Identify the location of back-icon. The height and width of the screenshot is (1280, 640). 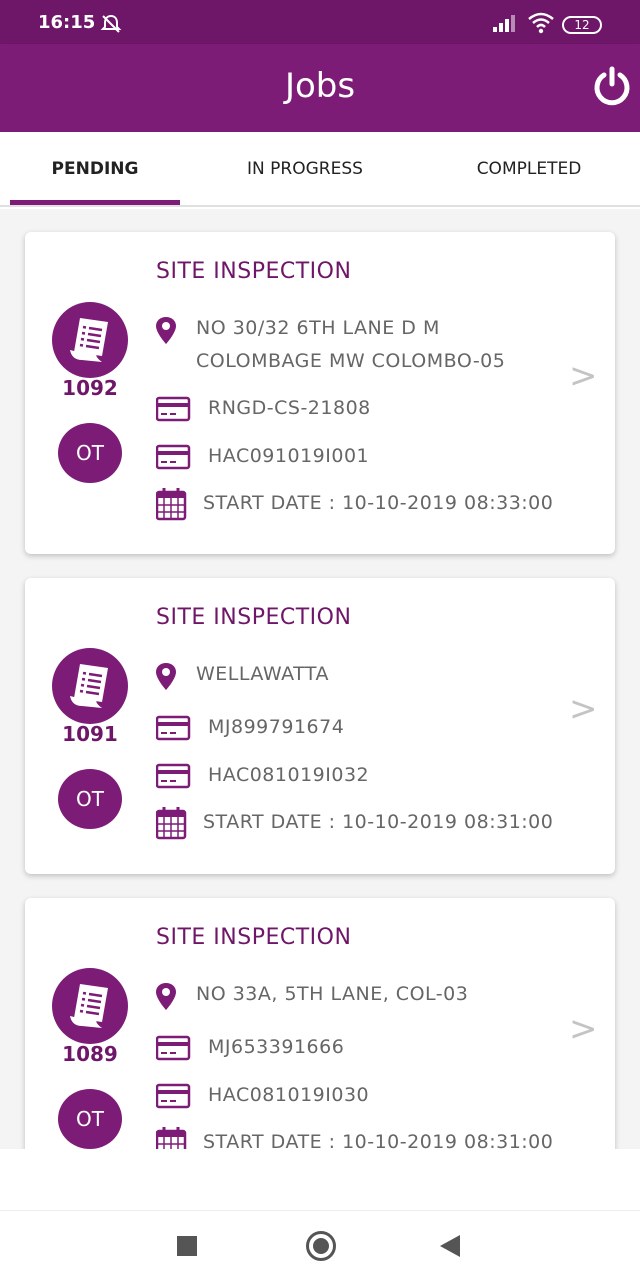
(450, 1246).